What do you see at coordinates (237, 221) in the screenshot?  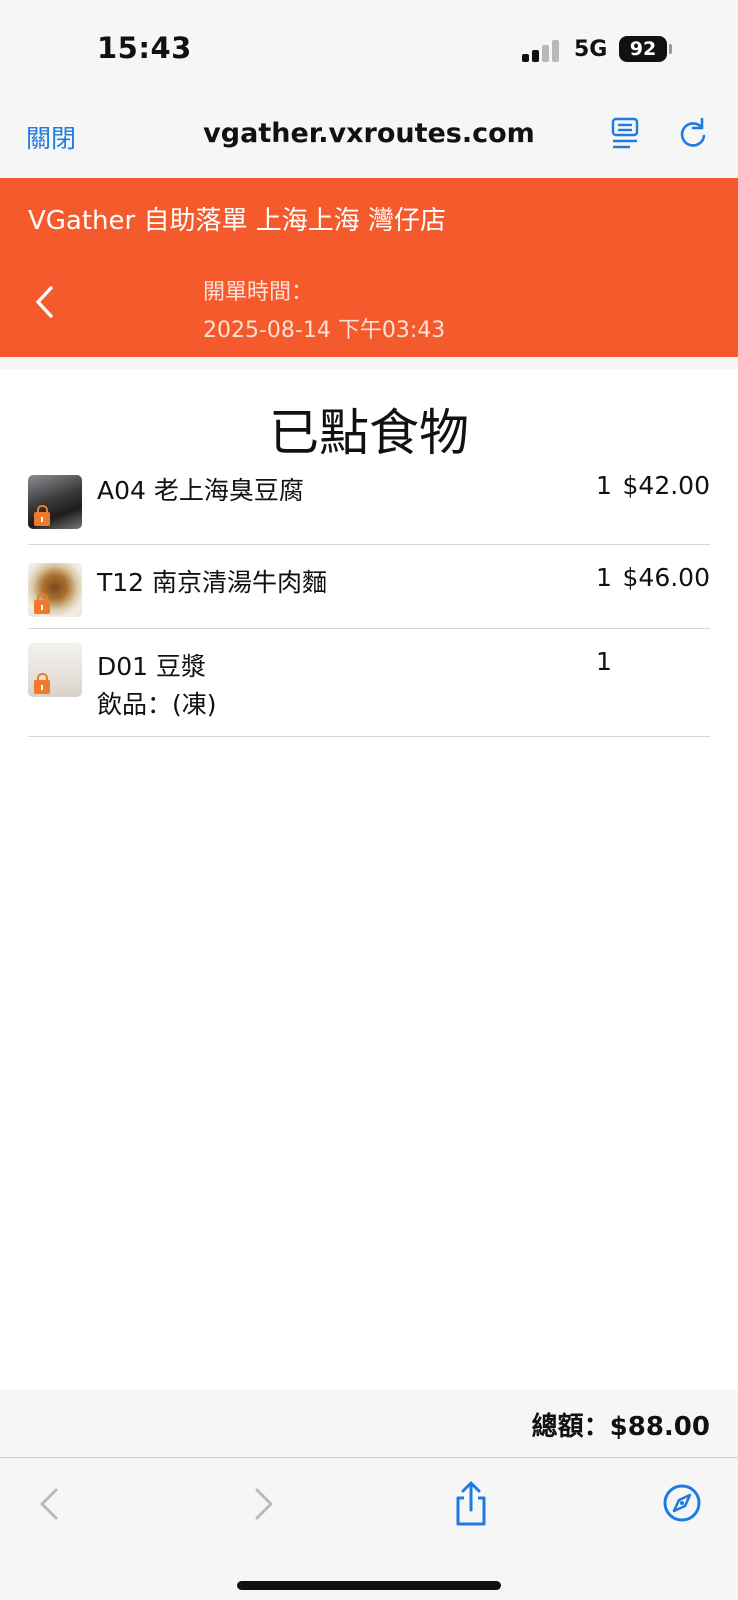 I see `shop-name: VGather 自助落單 上海上海 灣仔店` at bounding box center [237, 221].